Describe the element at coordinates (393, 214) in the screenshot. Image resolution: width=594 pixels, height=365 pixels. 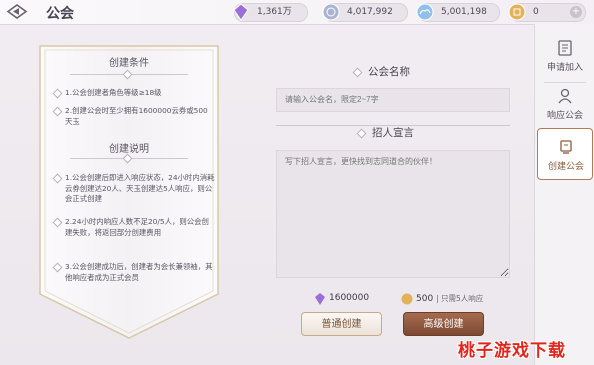
I see `recruit-notice-textarea` at that location.